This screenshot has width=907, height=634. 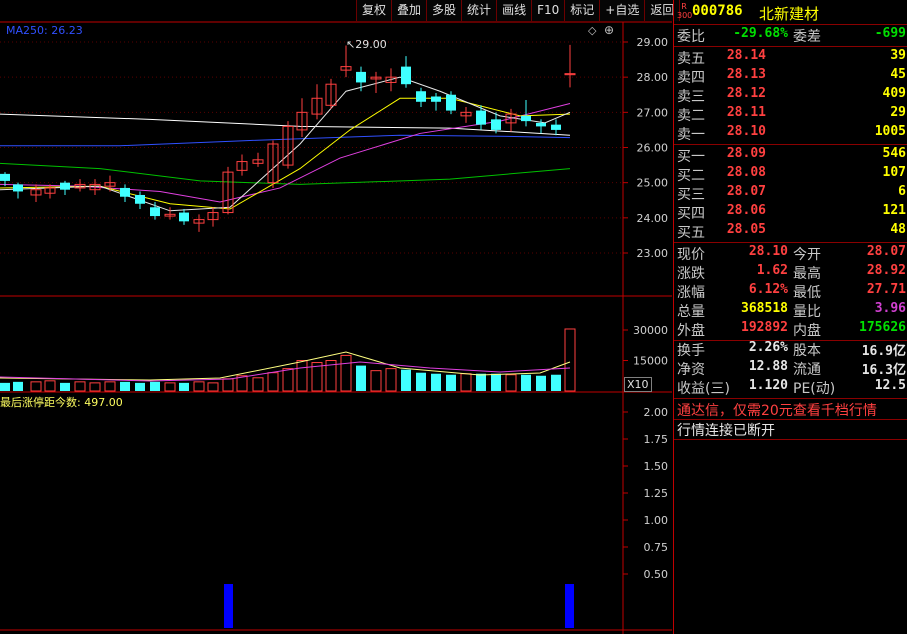 I want to click on fund-label: 收益(三), so click(x=703, y=389).